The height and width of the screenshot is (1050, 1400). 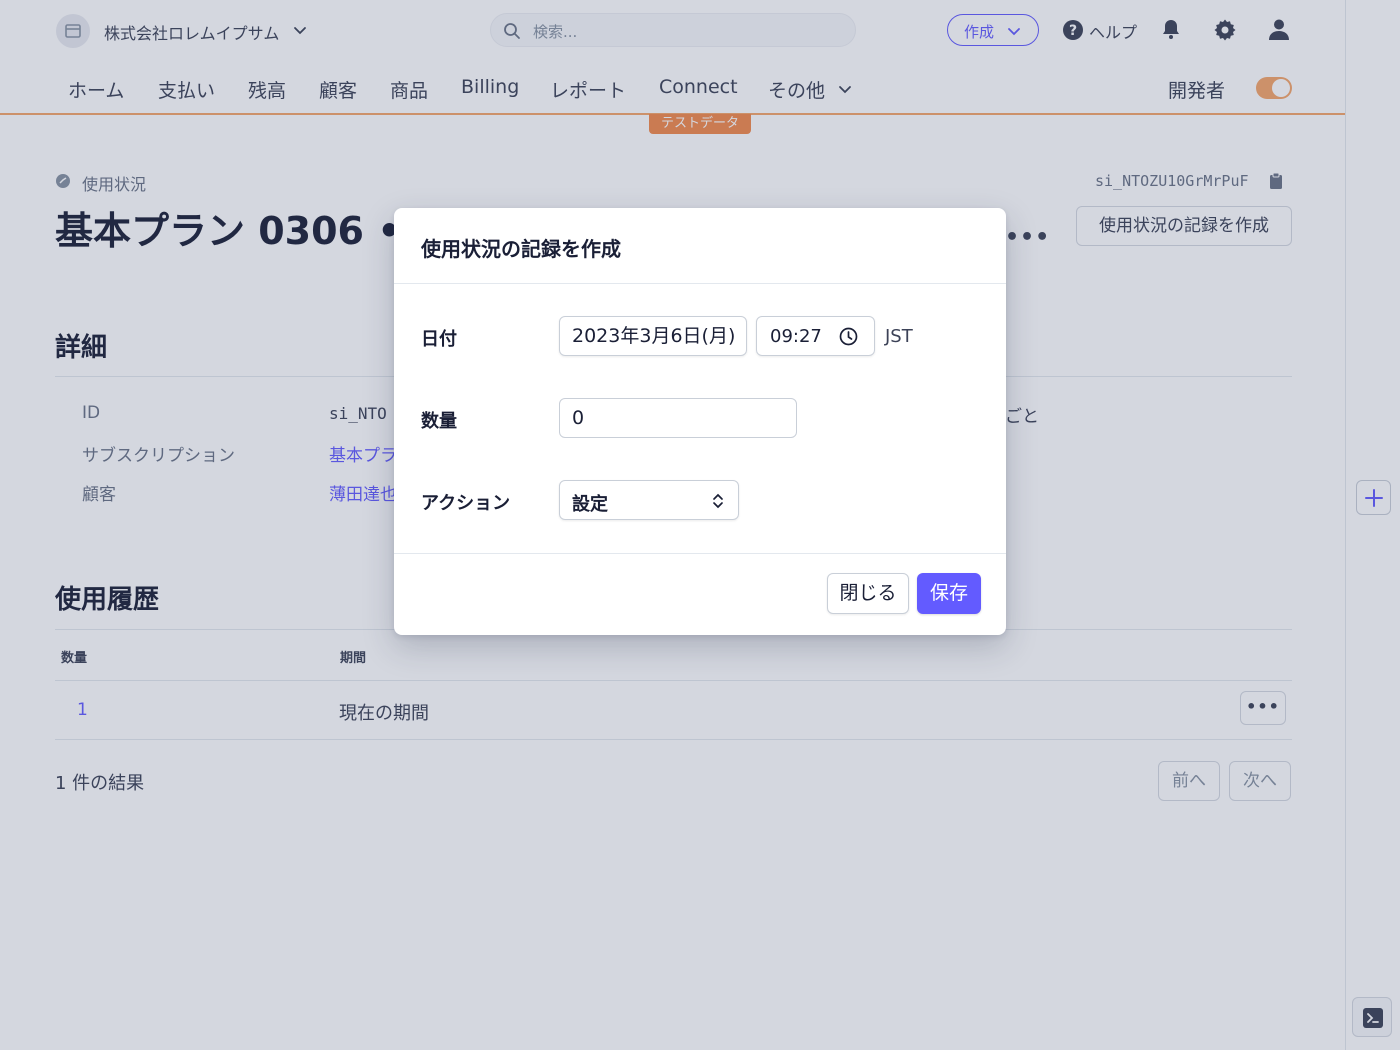 What do you see at coordinates (439, 339) in the screenshot?
I see `date-label: 日付` at bounding box center [439, 339].